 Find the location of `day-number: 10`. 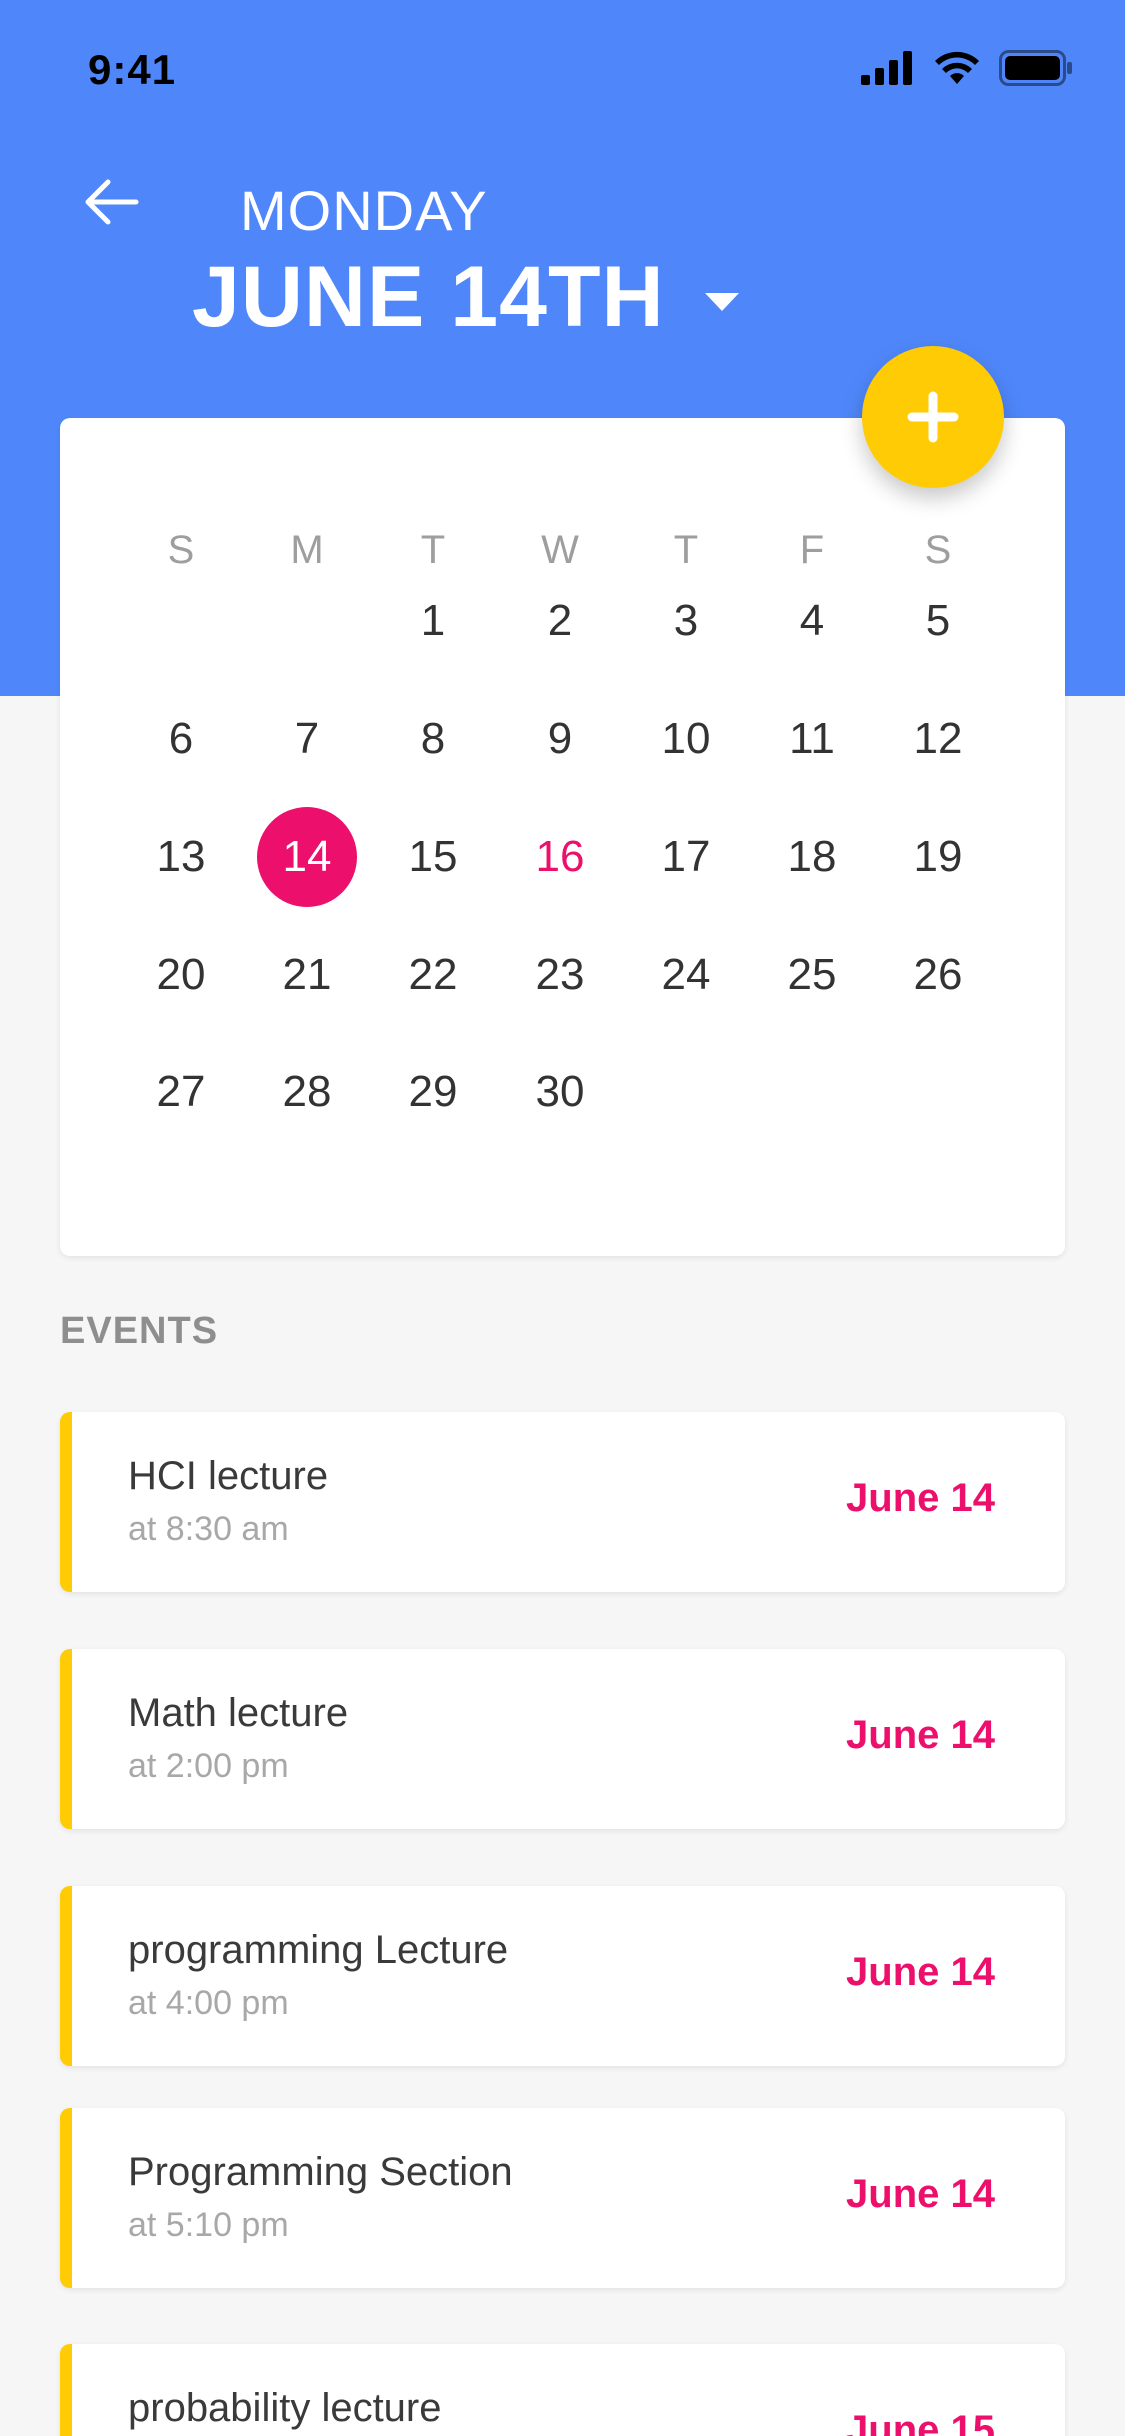

day-number: 10 is located at coordinates (686, 738).